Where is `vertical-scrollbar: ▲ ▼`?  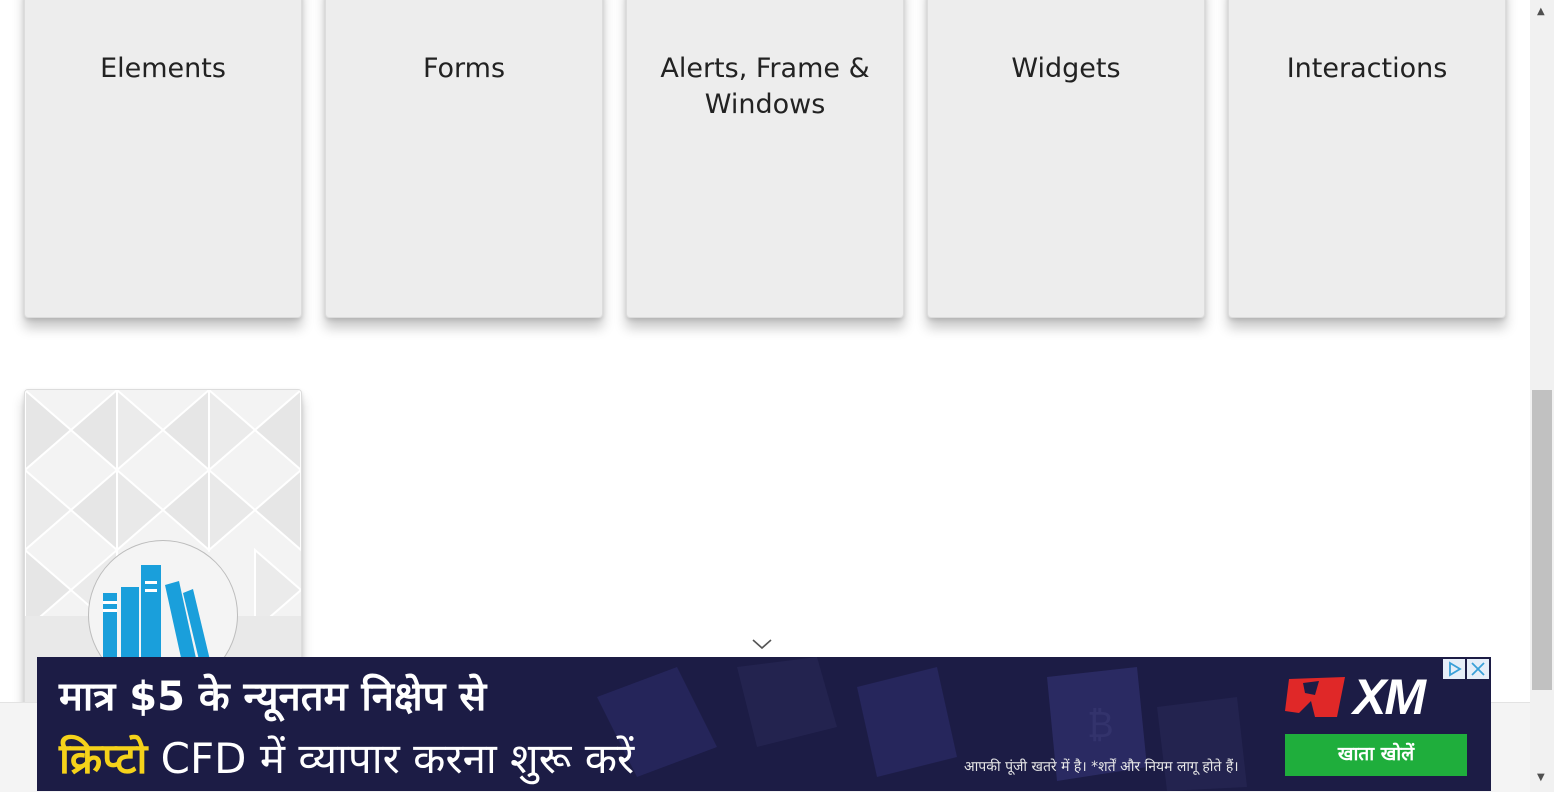
vertical-scrollbar: ▲ ▼ is located at coordinates (1542, 396).